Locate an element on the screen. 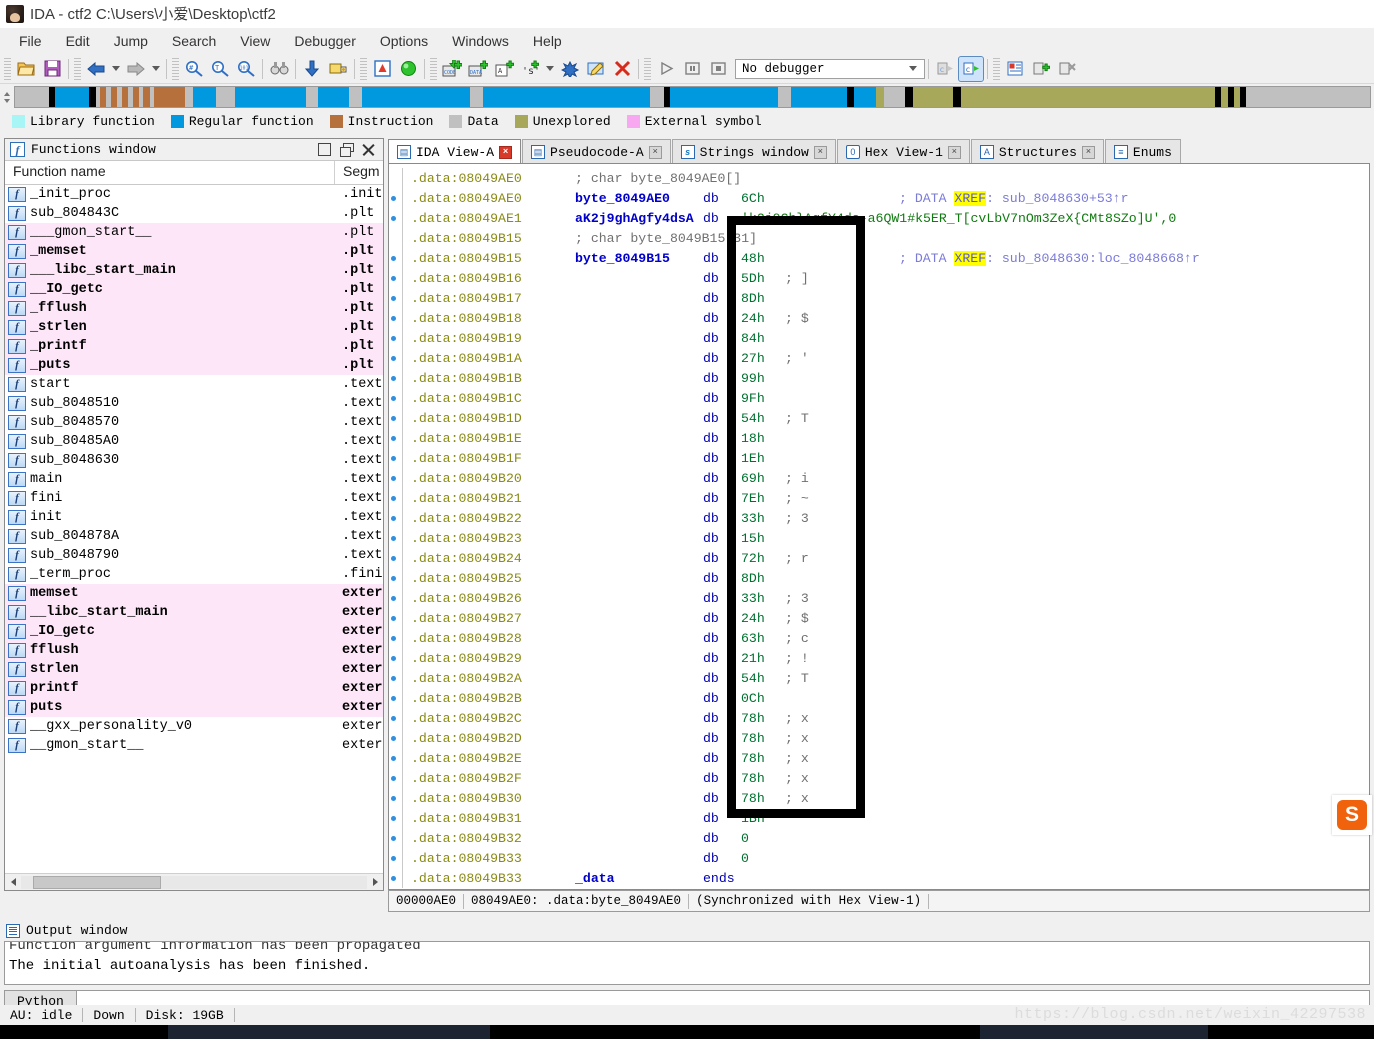 The width and height of the screenshot is (1374, 1039). disassembly-line: .data:08049B21 db 7Eh ; ~ is located at coordinates (879, 498).